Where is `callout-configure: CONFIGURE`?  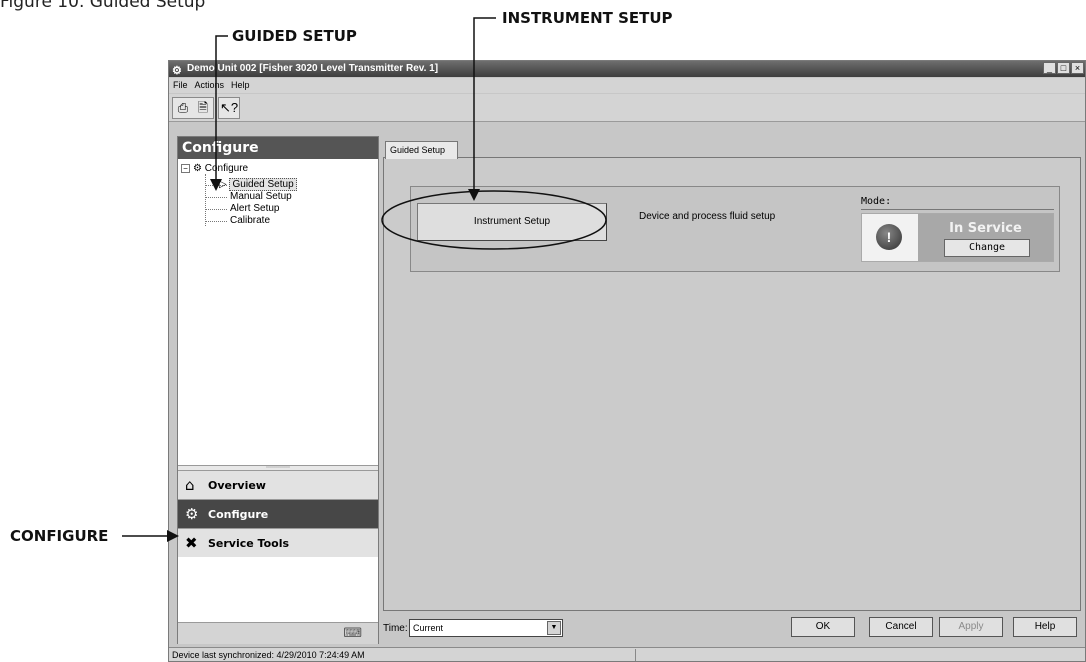
callout-configure: CONFIGURE is located at coordinates (59, 536).